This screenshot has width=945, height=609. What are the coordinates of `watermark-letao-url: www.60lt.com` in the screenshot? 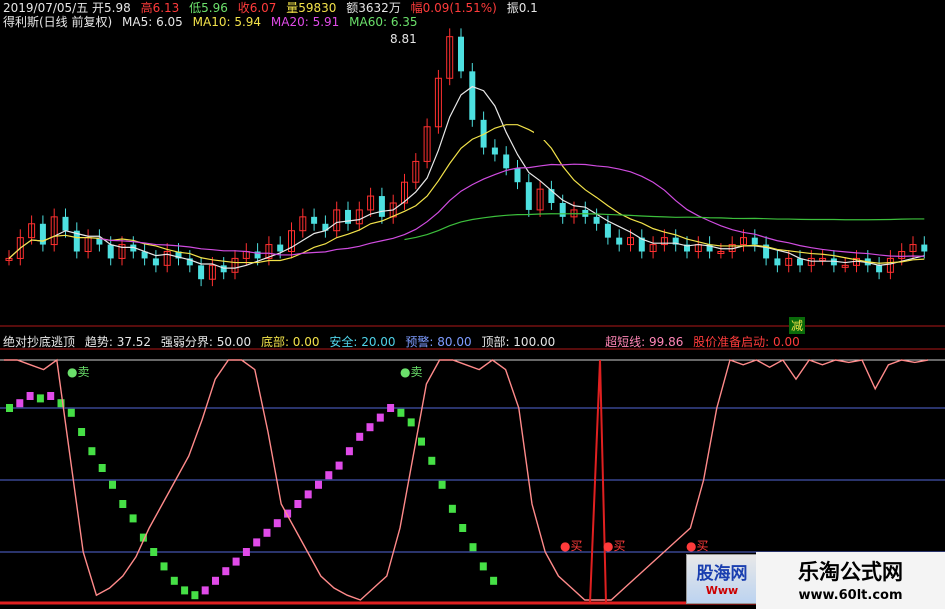 It's located at (850, 595).